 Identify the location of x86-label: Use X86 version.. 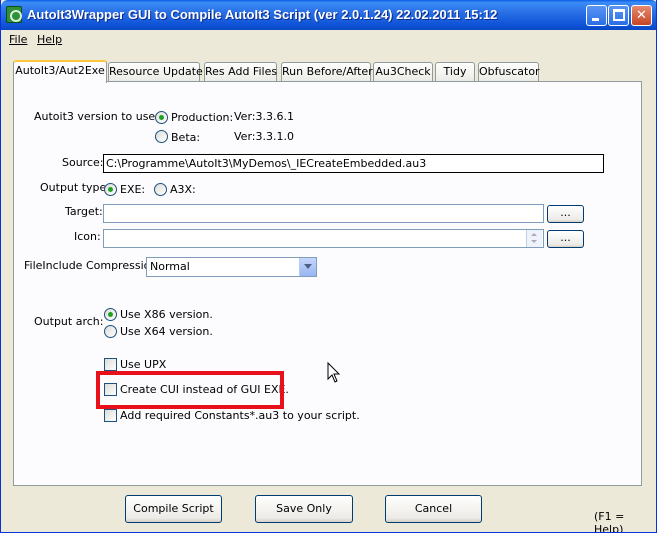
(166, 314).